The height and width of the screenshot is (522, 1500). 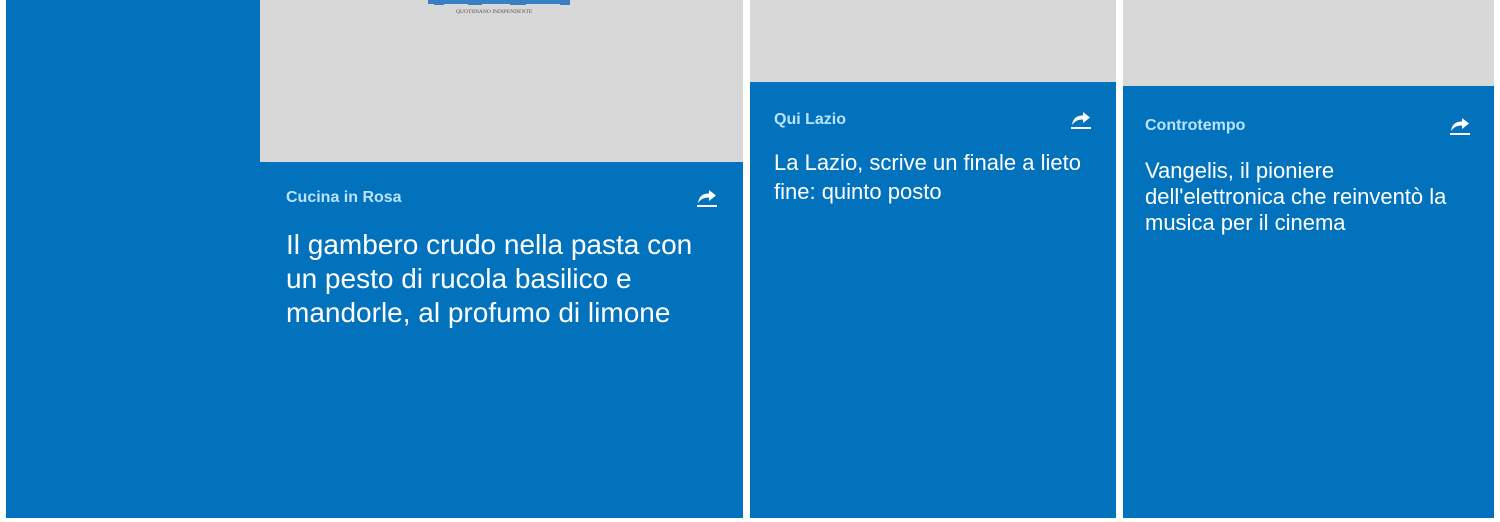 What do you see at coordinates (344, 198) in the screenshot?
I see `card-category: Cucina in Rosa` at bounding box center [344, 198].